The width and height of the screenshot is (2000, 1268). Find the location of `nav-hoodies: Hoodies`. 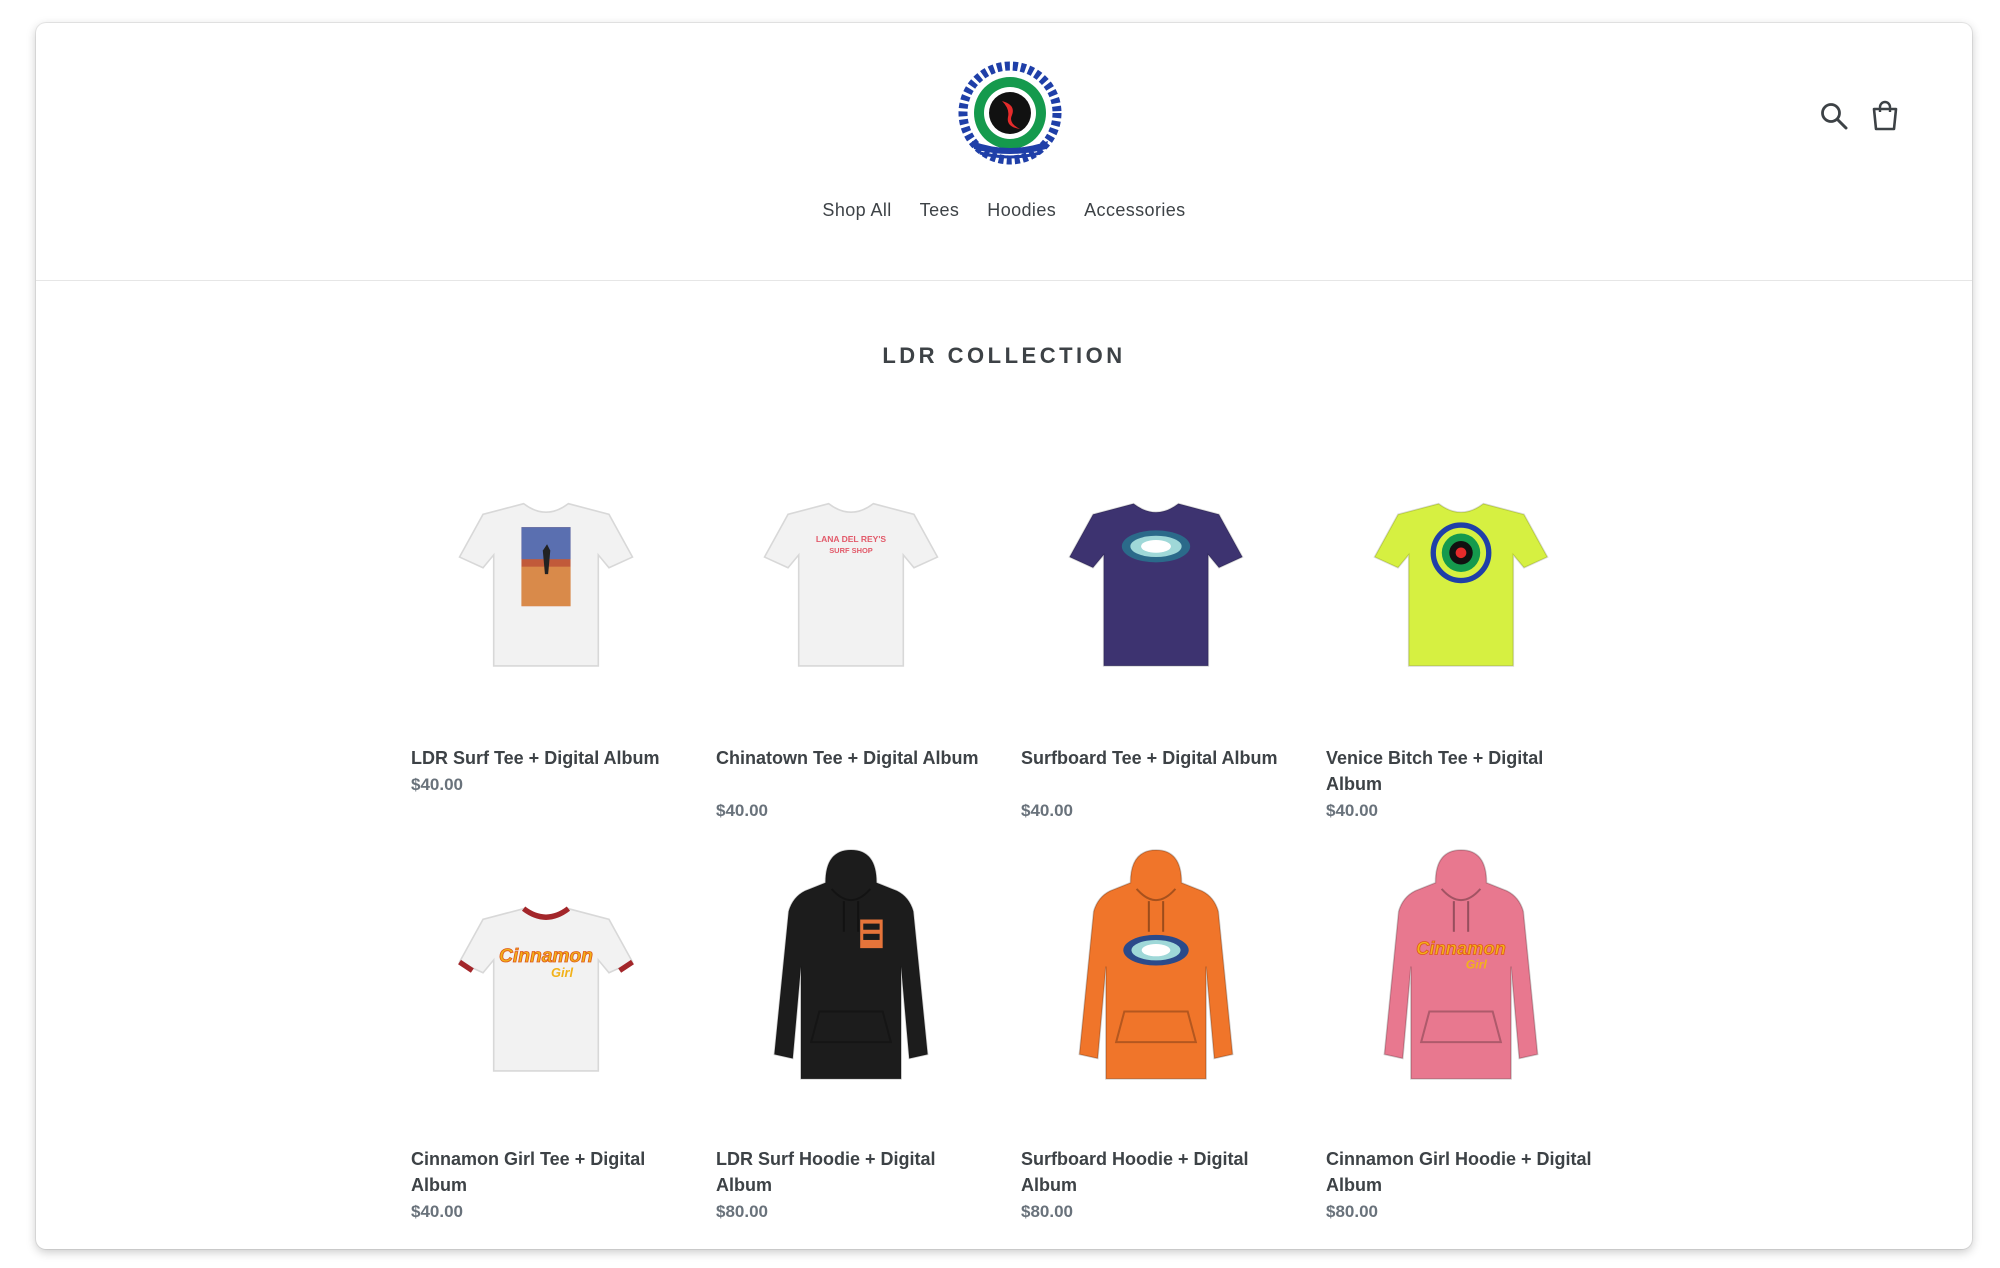

nav-hoodies: Hoodies is located at coordinates (1021, 210).